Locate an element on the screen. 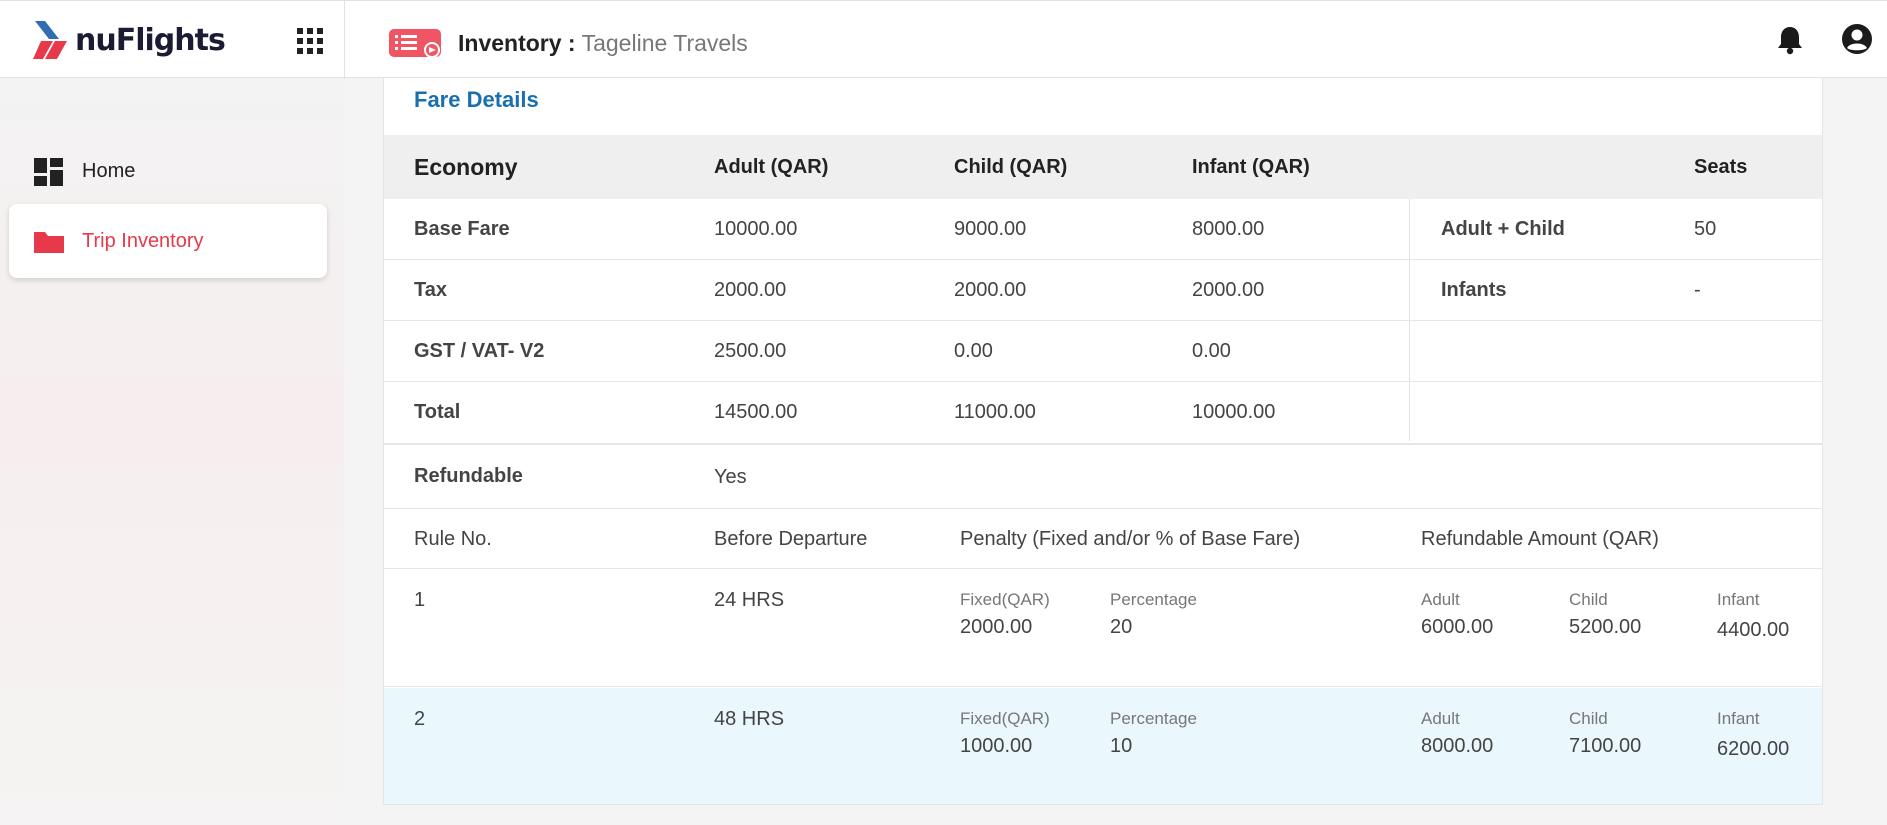 This screenshot has height=825, width=1887. before-departure: 24 HRS is located at coordinates (749, 600).